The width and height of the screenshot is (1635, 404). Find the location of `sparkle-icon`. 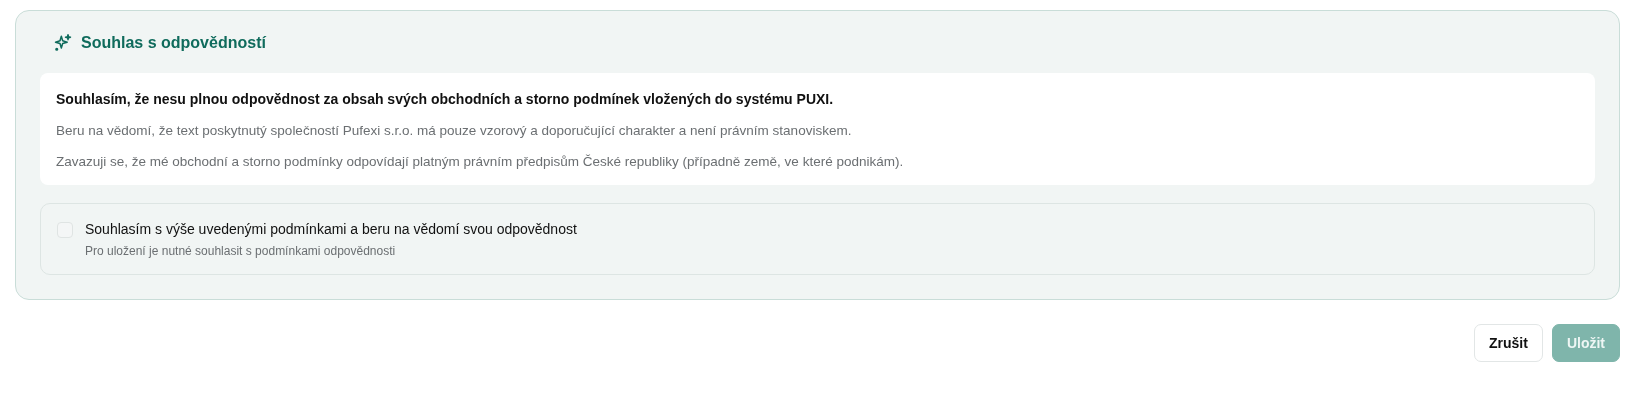

sparkle-icon is located at coordinates (63, 43).